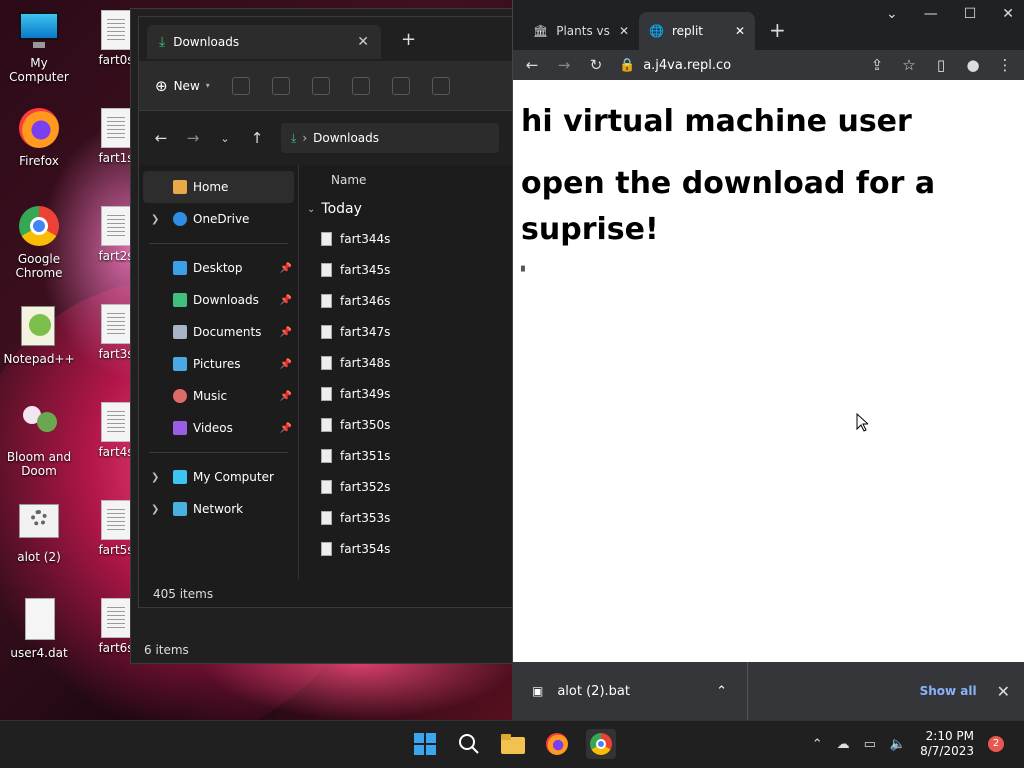 Image resolution: width=1024 pixels, height=768 pixels. What do you see at coordinates (264, 42) in the screenshot?
I see `explorer-tab-downloads: ⤓ Downloads ✕` at bounding box center [264, 42].